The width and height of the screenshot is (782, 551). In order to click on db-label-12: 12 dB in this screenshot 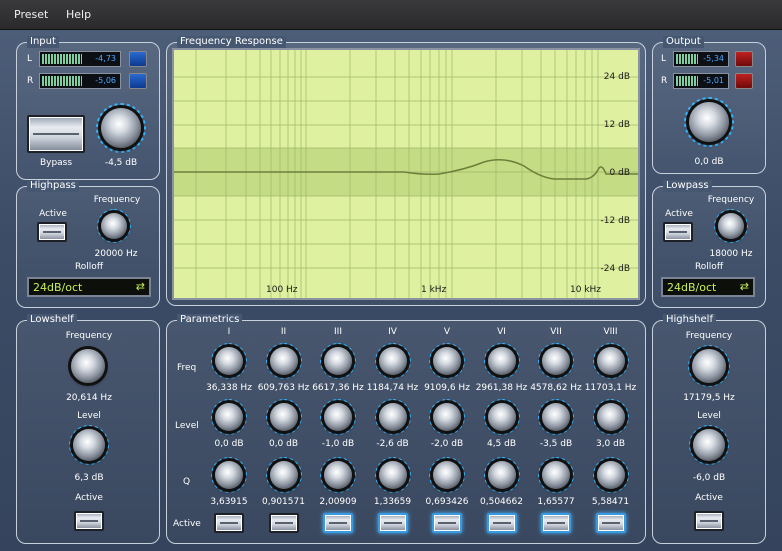, I will do `click(616, 125)`.